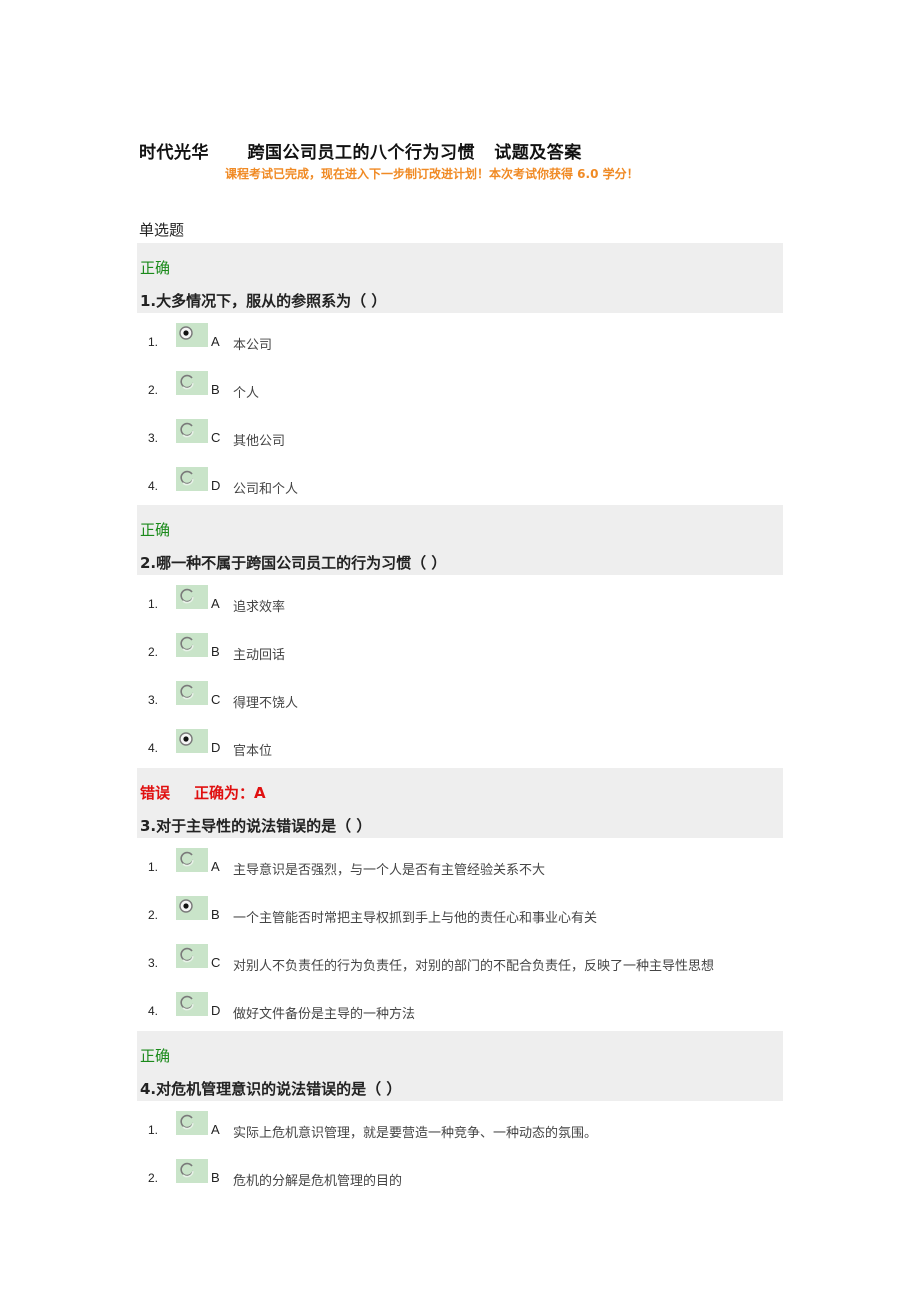 This screenshot has height=1302, width=920. What do you see at coordinates (301, 563) in the screenshot?
I see `question-stem: 哪一种不属于跨国公司员工的行为习惯（ ）` at bounding box center [301, 563].